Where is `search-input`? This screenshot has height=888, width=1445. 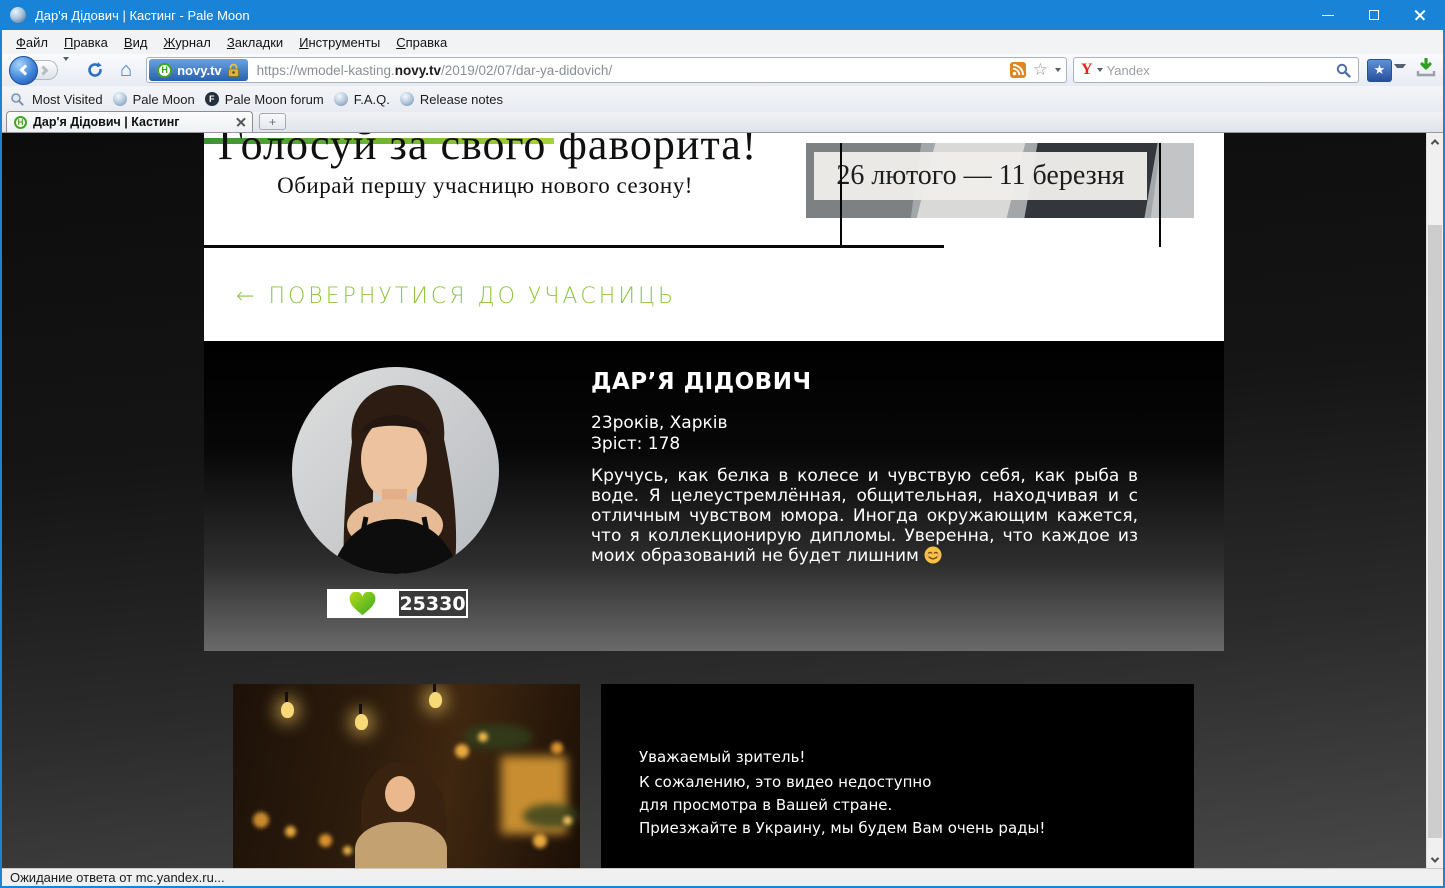
search-input is located at coordinates (1219, 70).